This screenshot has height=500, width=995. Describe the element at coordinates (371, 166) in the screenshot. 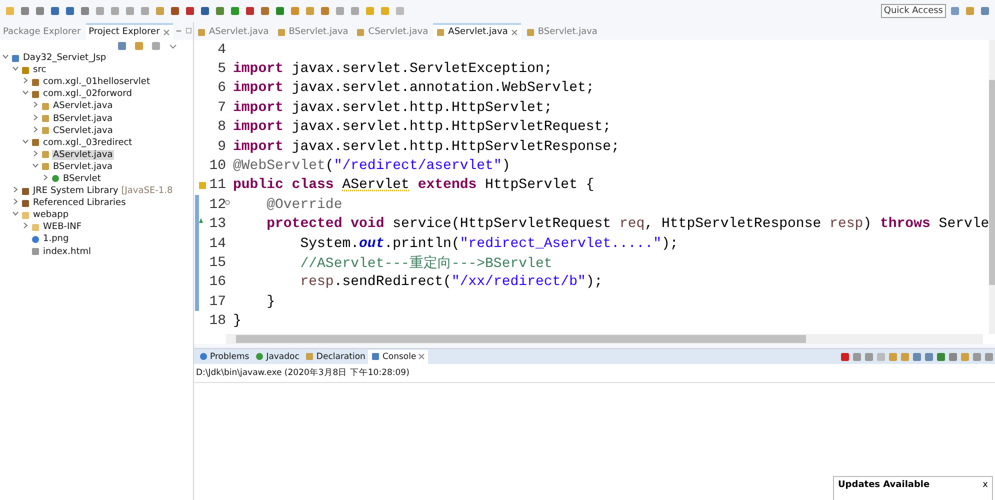

I see `code-line: @WebServlet("/redirect/aservlet")` at that location.